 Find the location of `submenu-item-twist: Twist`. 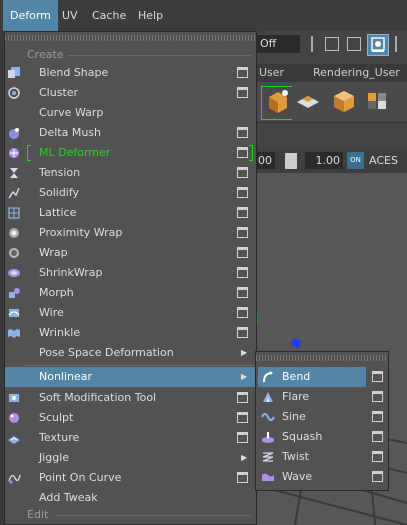

submenu-item-twist: Twist is located at coordinates (322, 457).